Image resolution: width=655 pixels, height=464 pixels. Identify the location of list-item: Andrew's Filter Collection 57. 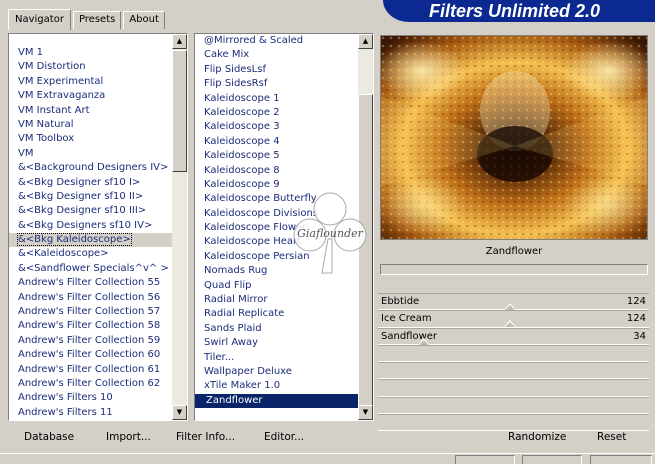
(90, 312).